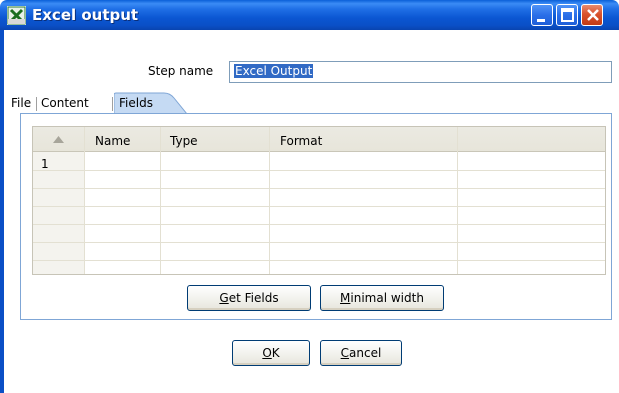  I want to click on get-fields-button: Get Fields, so click(249, 298).